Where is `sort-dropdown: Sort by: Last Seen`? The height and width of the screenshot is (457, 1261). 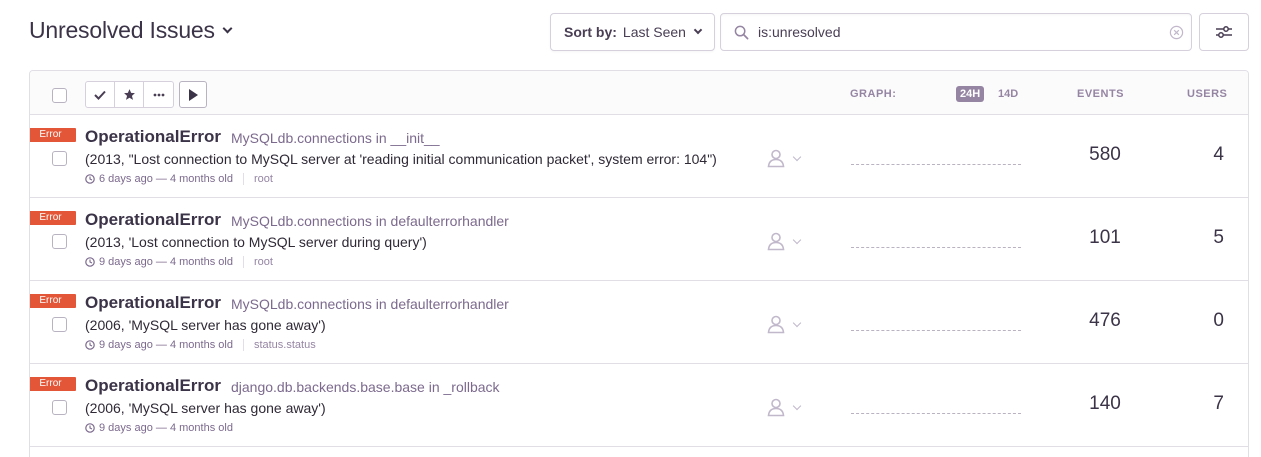
sort-dropdown: Sort by: Last Seen is located at coordinates (632, 32).